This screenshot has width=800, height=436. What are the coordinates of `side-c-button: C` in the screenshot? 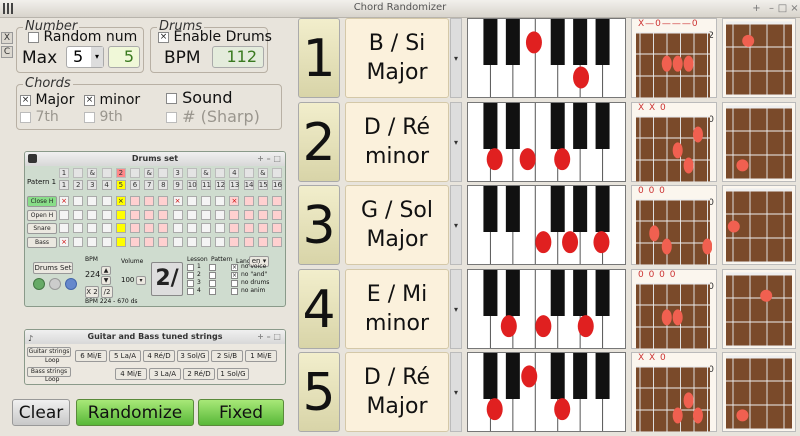 It's located at (7, 52).